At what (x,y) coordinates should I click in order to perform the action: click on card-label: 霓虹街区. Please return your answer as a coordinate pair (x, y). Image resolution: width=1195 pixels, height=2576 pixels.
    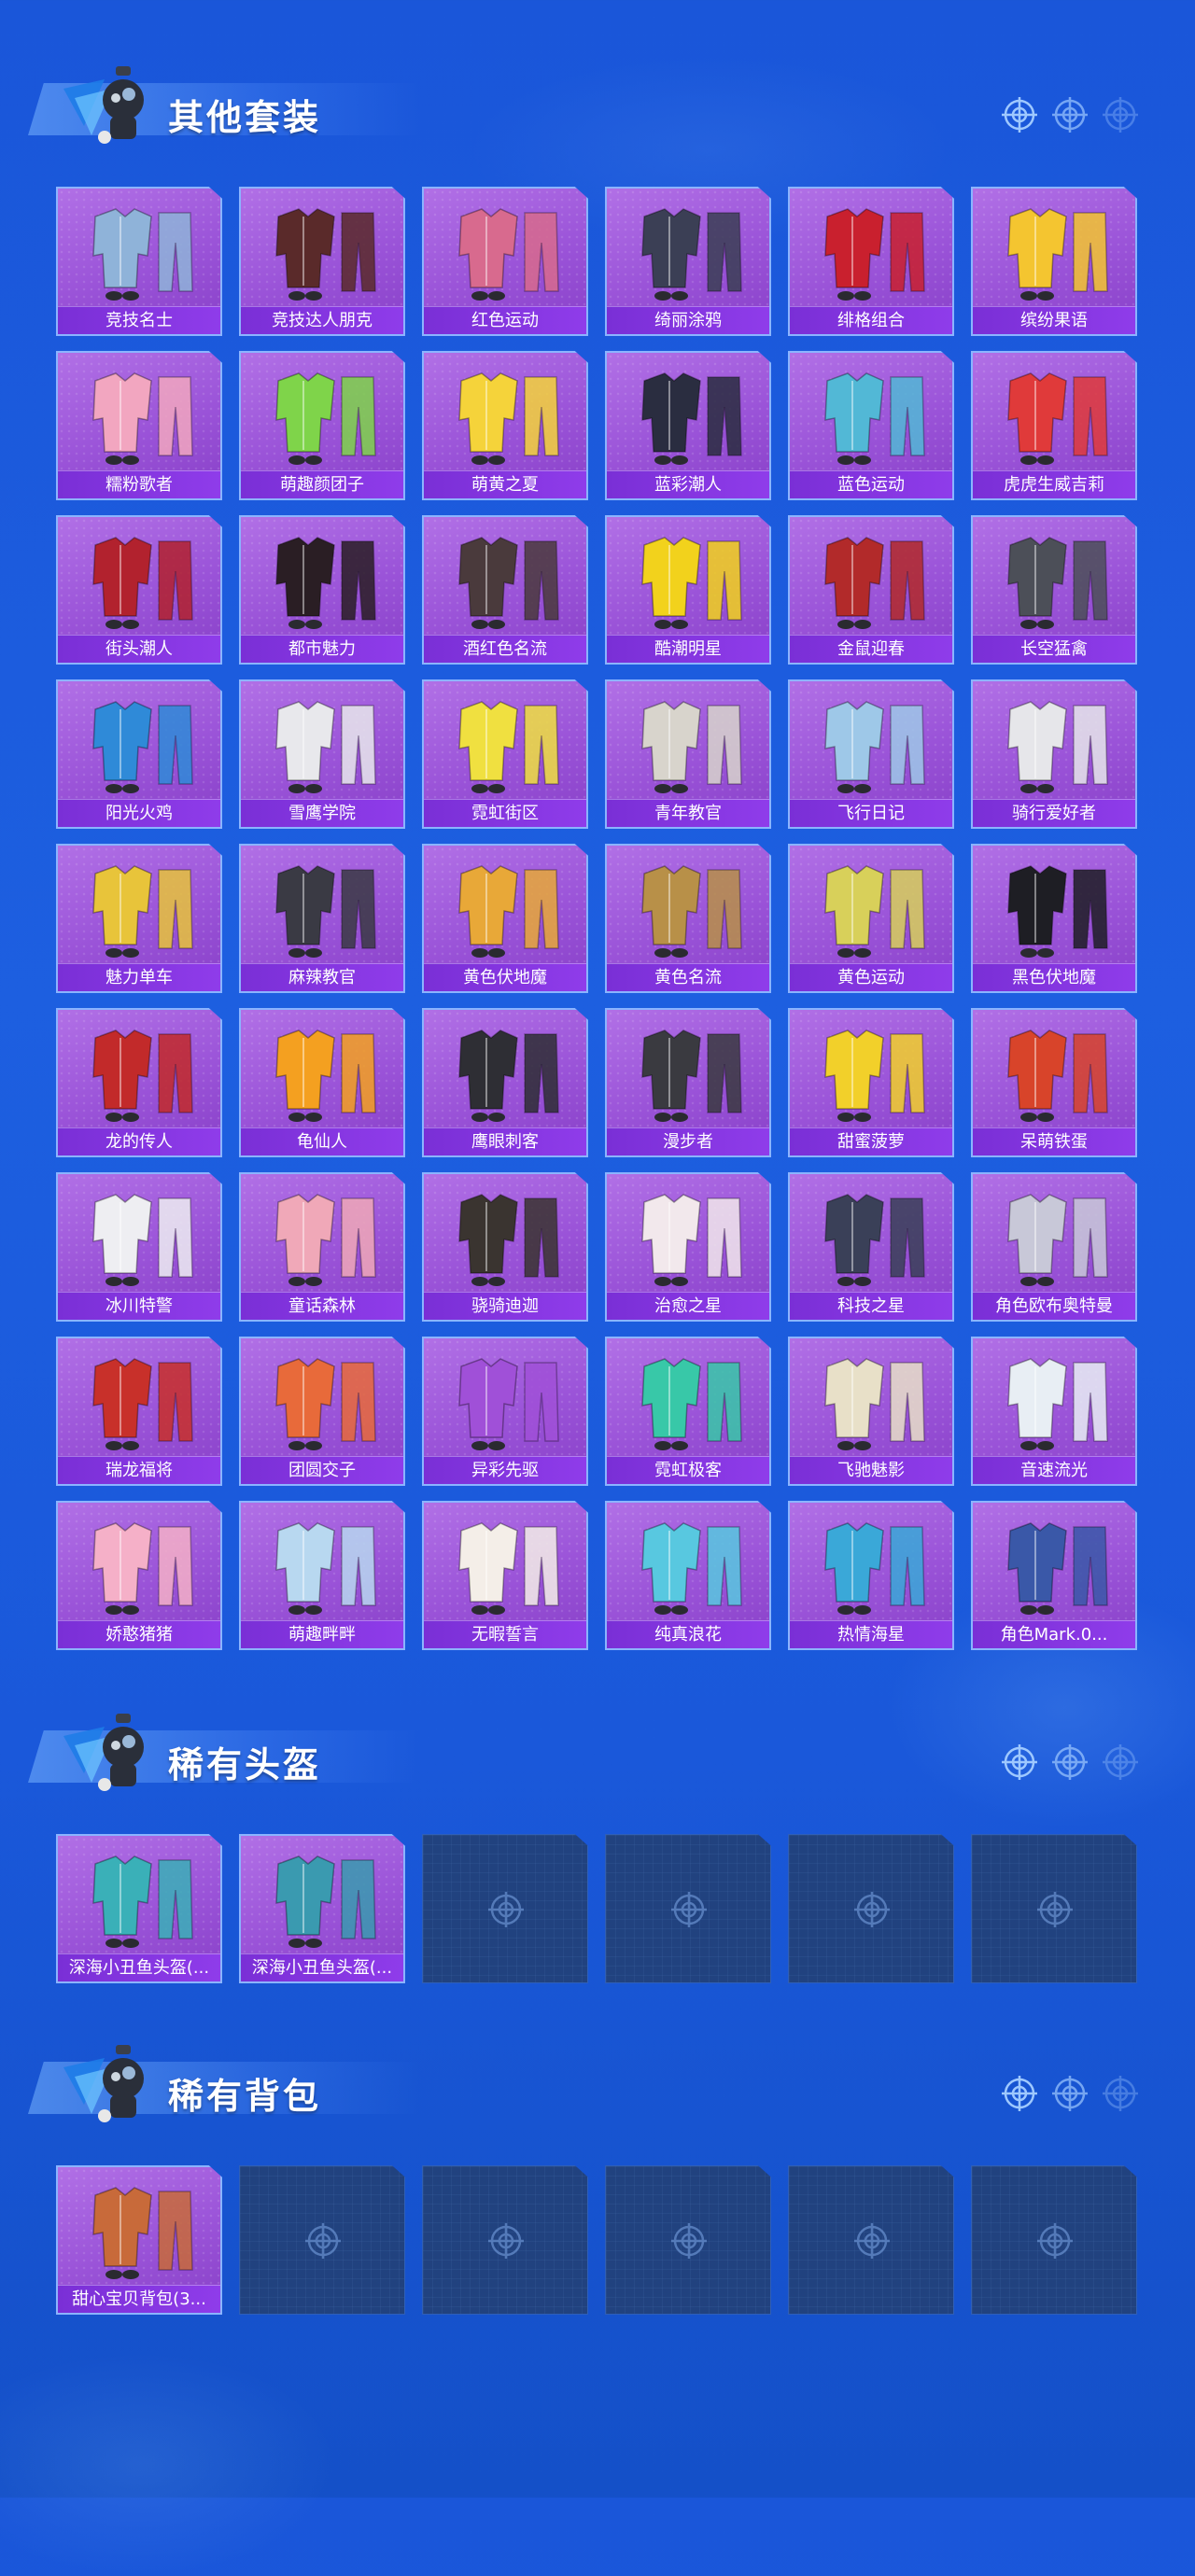
    Looking at the image, I should click on (505, 813).